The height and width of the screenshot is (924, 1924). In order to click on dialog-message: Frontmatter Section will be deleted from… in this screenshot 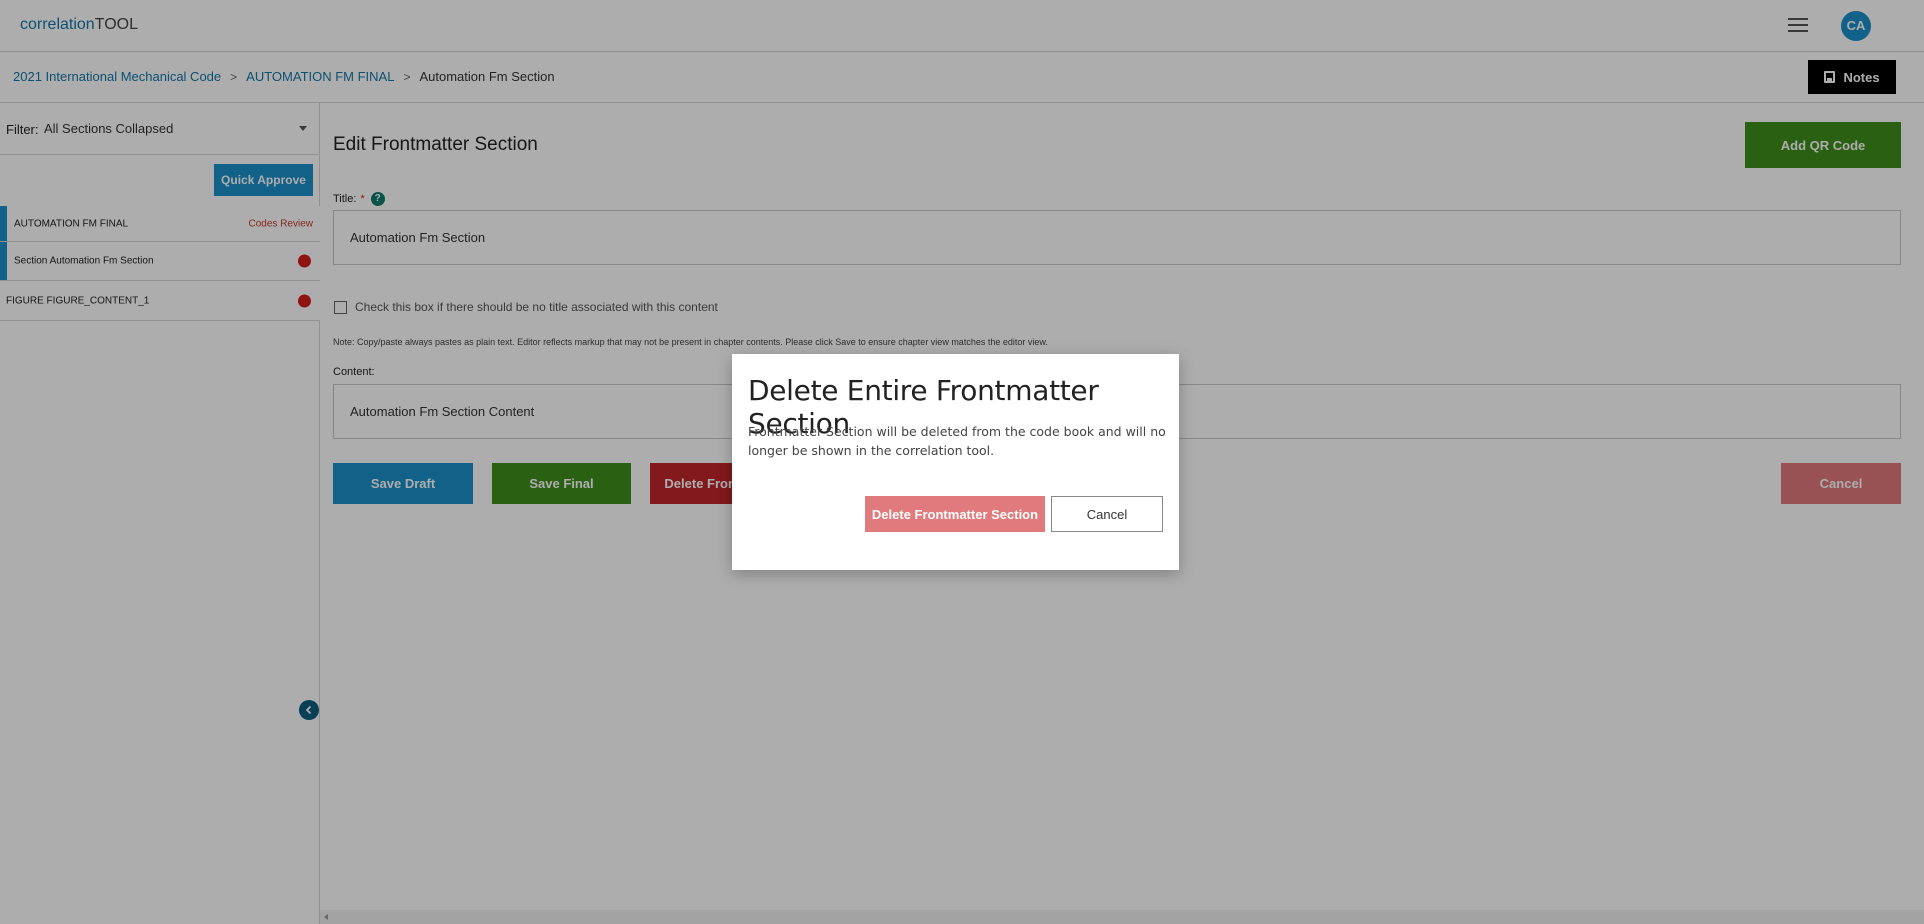, I will do `click(957, 441)`.